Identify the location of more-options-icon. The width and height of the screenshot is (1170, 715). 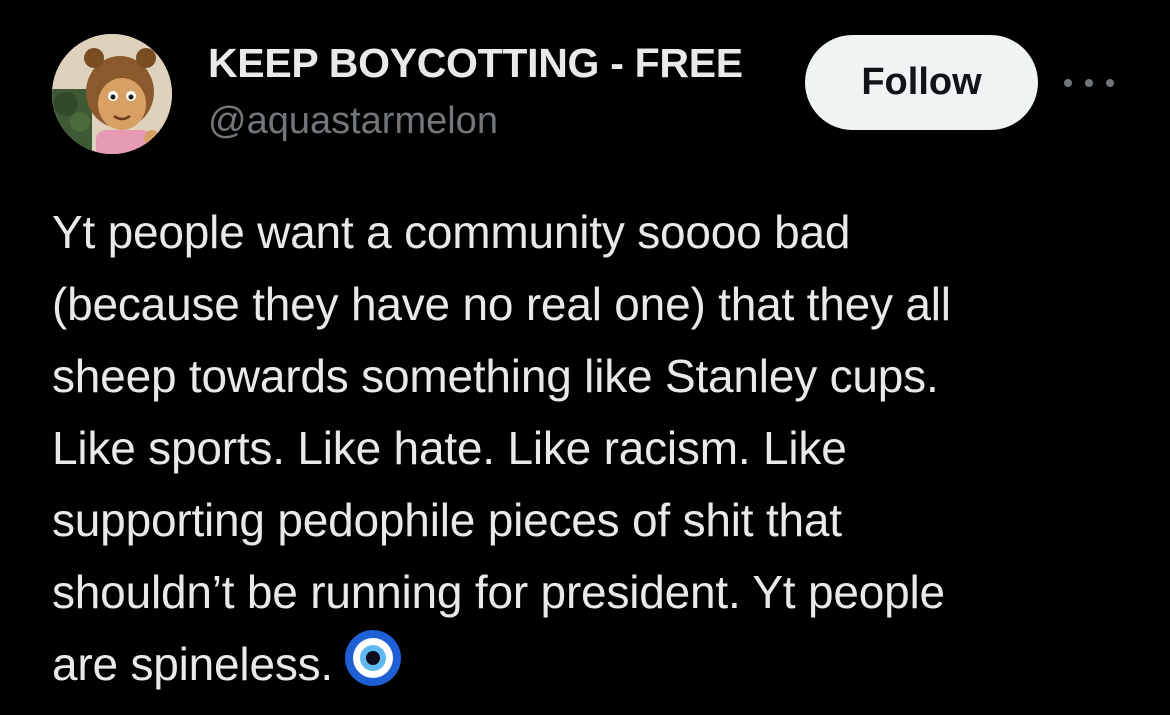
(1089, 83).